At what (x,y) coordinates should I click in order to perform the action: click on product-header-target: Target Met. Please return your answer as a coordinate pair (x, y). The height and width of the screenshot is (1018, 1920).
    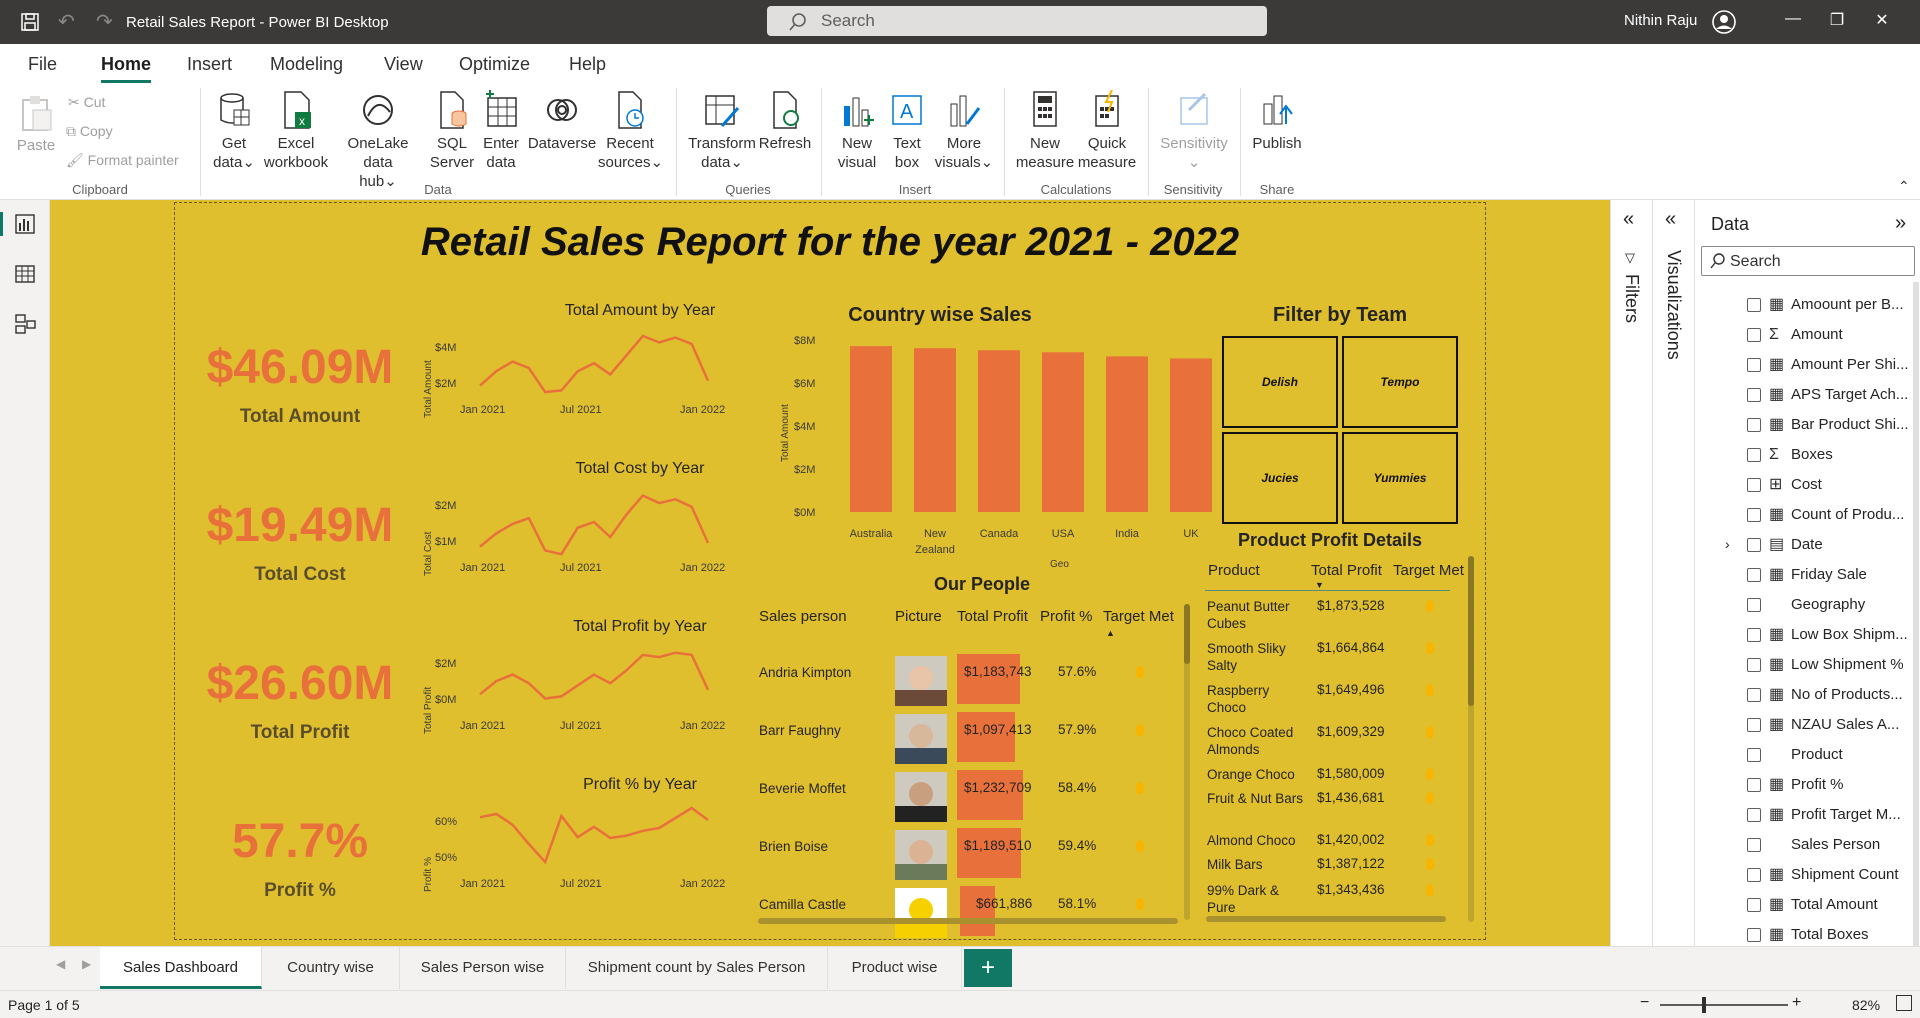
    Looking at the image, I should click on (1428, 570).